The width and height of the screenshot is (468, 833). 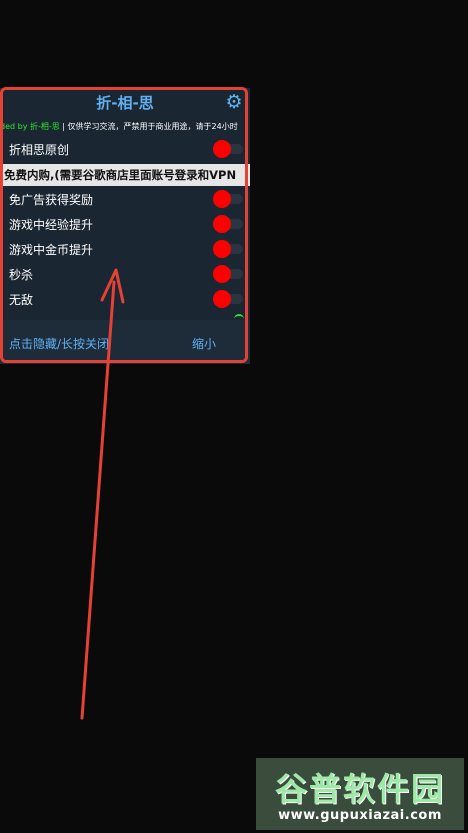 I want to click on watermark-title: 谷普软件园, so click(x=359, y=789).